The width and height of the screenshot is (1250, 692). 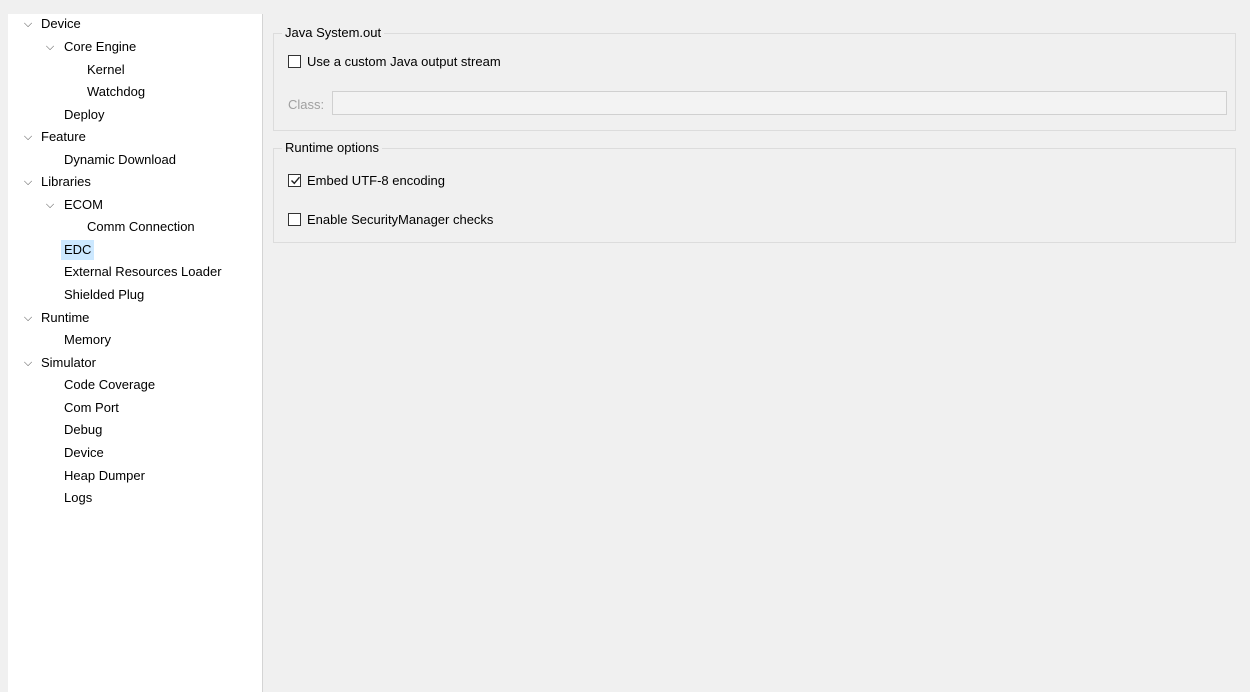 What do you see at coordinates (332, 148) in the screenshot?
I see `group-title: Runtime options` at bounding box center [332, 148].